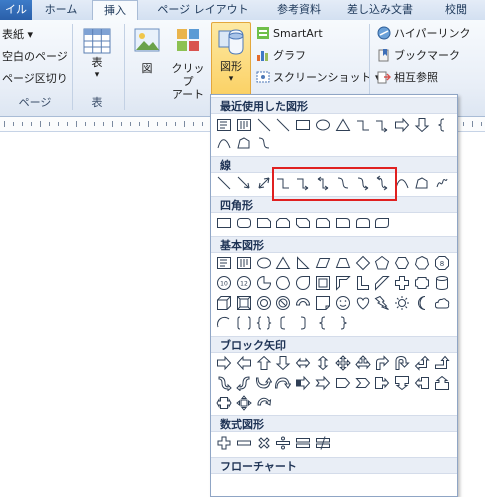  I want to click on up-arrow-callout-icon, so click(442, 383).